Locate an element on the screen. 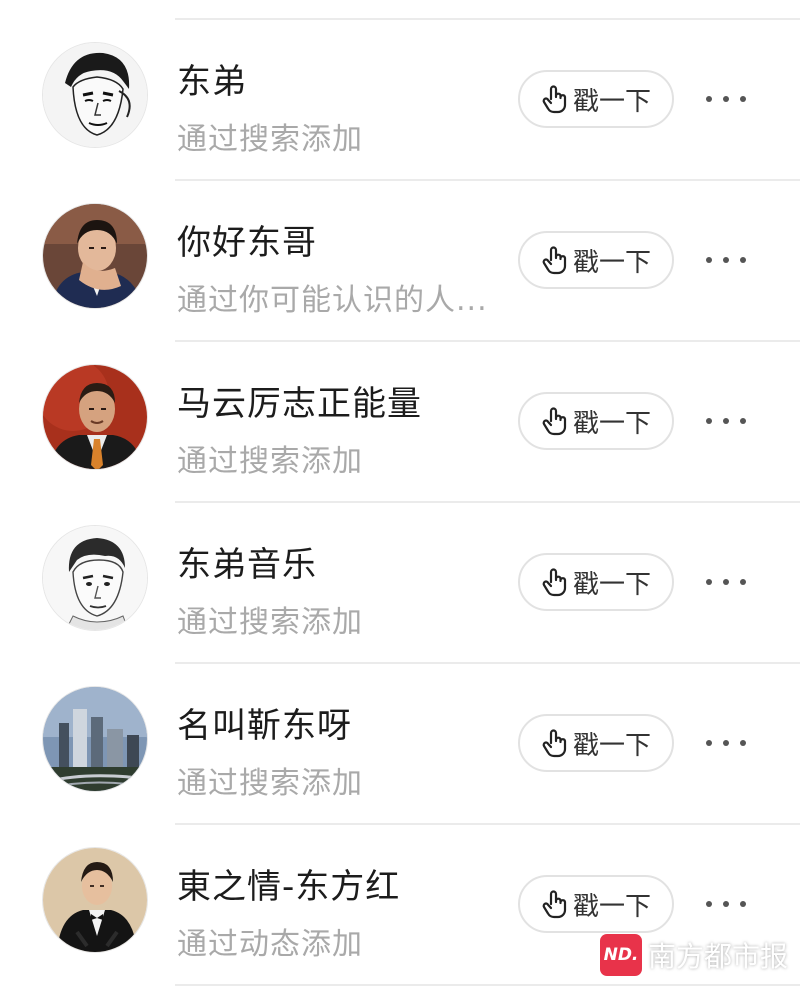  newspaper-logo: ND. is located at coordinates (621, 955).